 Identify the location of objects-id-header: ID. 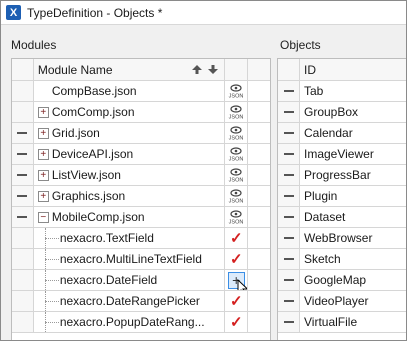
(353, 69).